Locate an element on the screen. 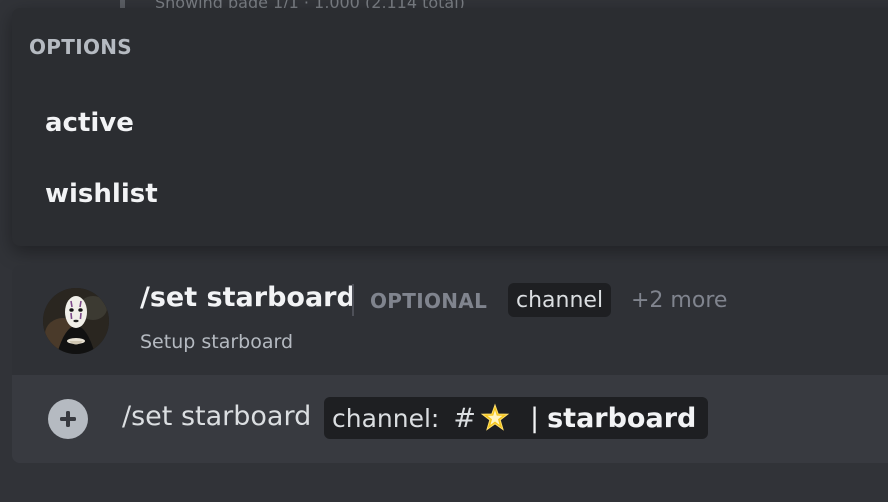 The width and height of the screenshot is (888, 502). glowing-star-icon is located at coordinates (495, 418).